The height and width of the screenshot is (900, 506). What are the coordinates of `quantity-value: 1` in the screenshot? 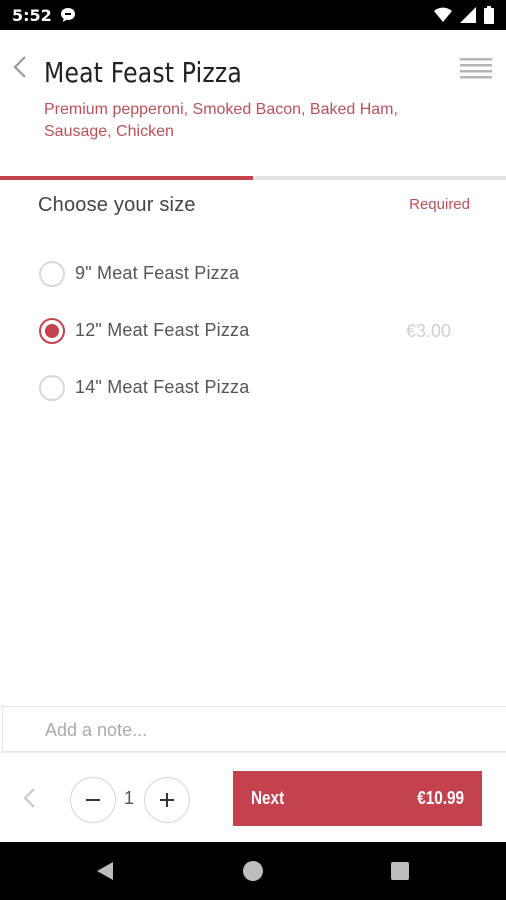 It's located at (128, 798).